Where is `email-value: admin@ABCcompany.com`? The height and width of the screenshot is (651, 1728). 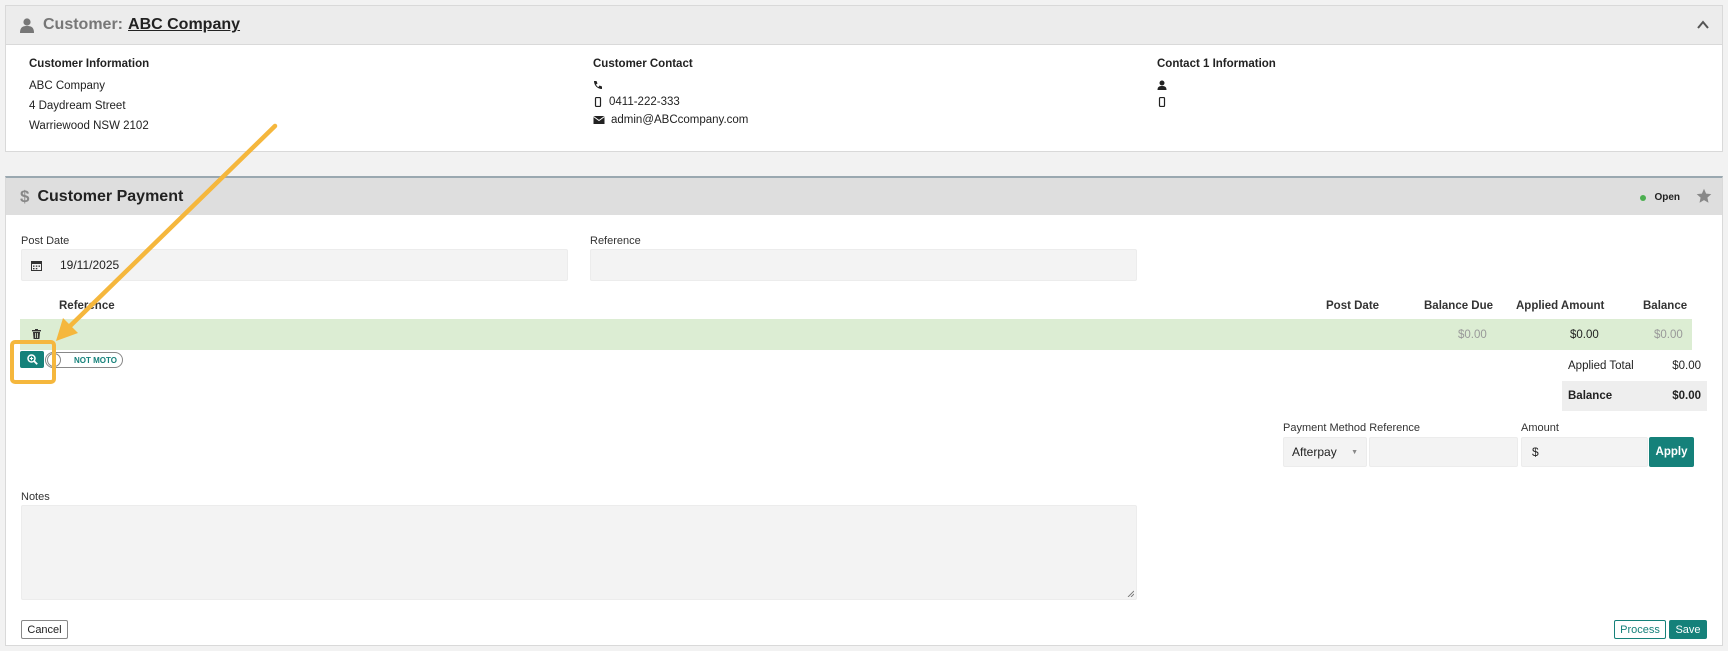 email-value: admin@ABCcompany.com is located at coordinates (680, 120).